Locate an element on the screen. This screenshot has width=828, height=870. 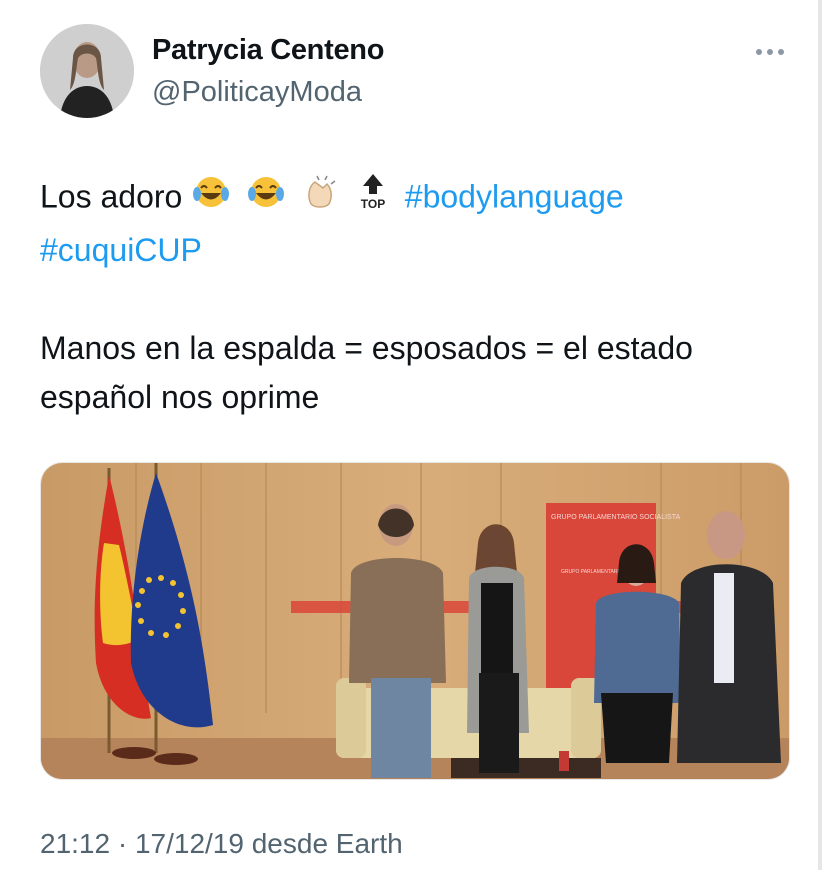
tweet-line-2: #cuquiCUP is located at coordinates (415, 250).